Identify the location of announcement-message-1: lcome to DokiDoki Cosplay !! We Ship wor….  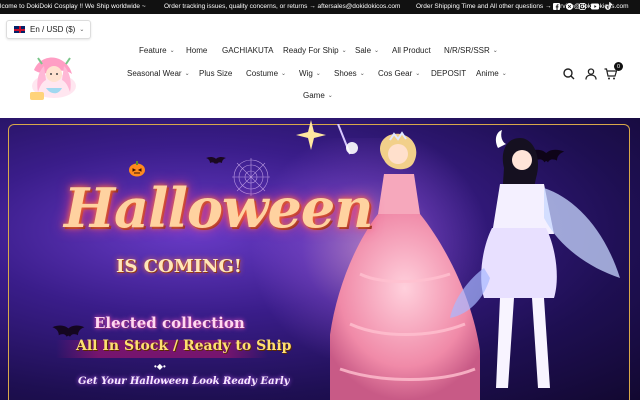
(73, 6).